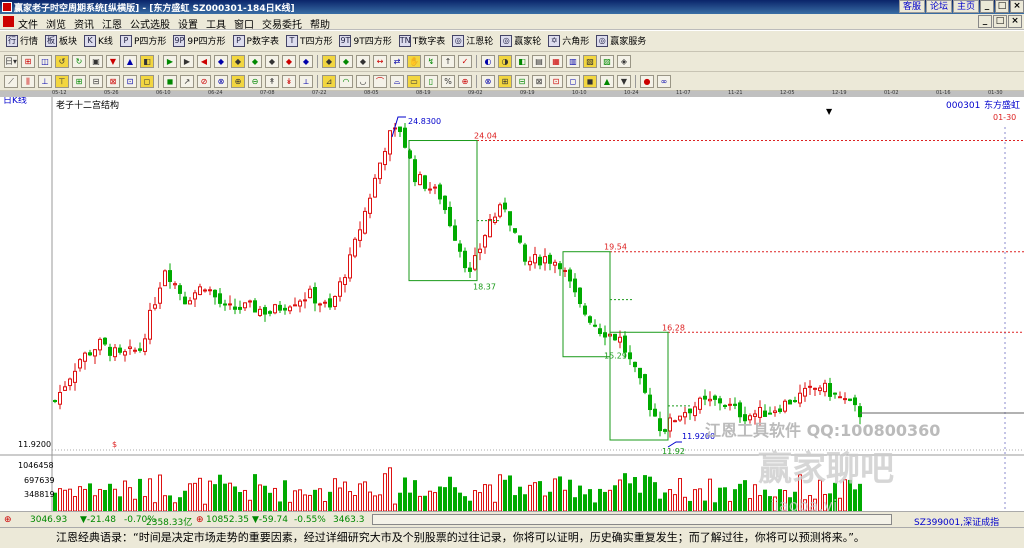 The image size is (1024, 548). I want to click on draw-tool-30-icon: ⊠, so click(539, 81).